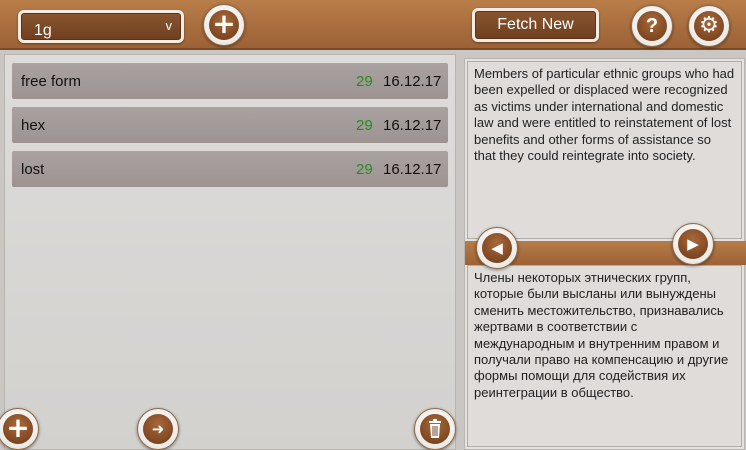  I want to click on fetch-new-button: Fetch New, so click(535, 25).